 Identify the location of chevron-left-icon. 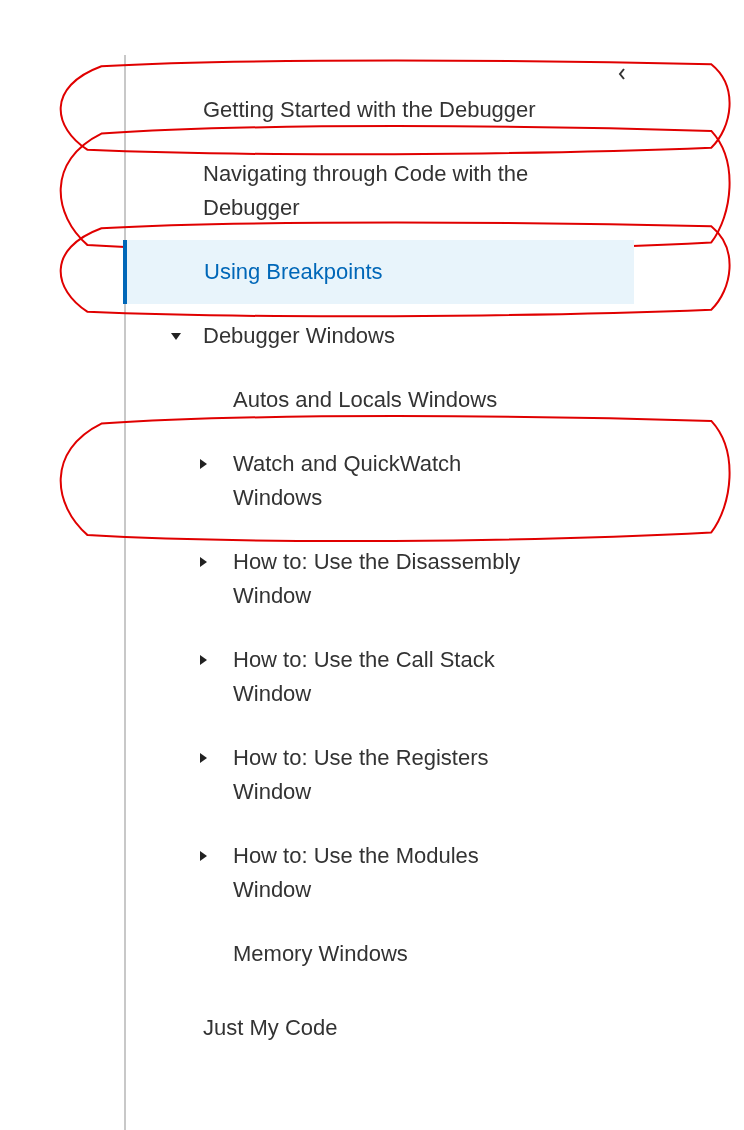
(622, 74).